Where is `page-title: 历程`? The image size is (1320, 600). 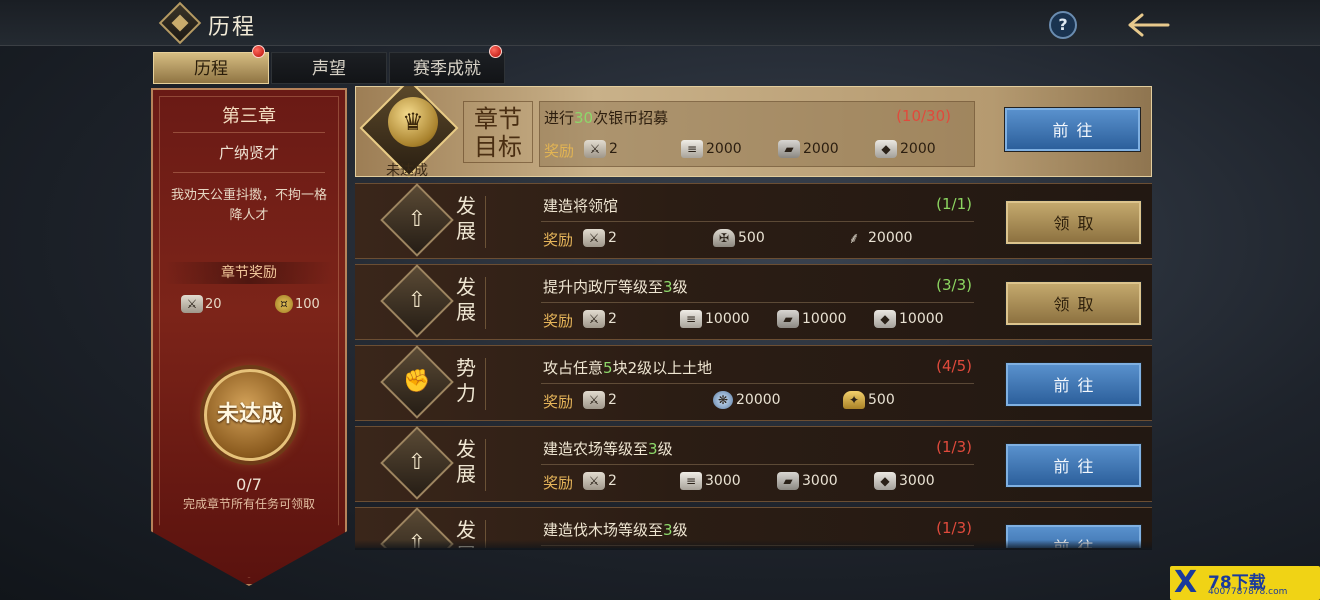 page-title: 历程 is located at coordinates (232, 27).